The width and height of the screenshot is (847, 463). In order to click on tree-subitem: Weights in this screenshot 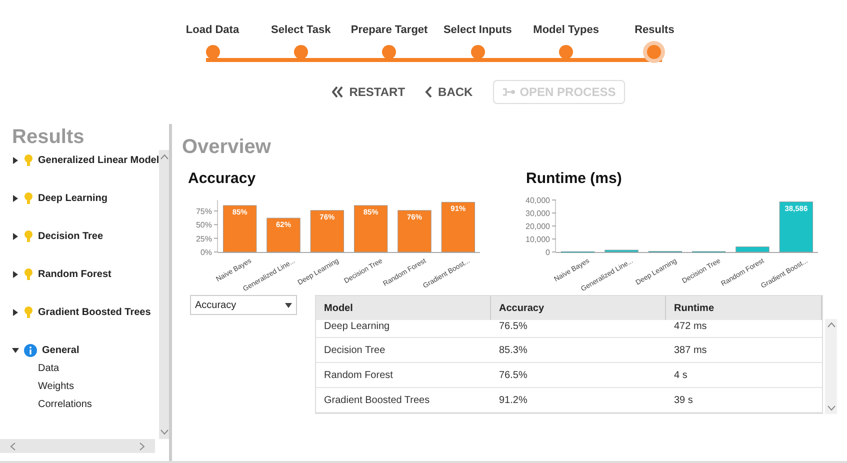, I will do `click(99, 386)`.